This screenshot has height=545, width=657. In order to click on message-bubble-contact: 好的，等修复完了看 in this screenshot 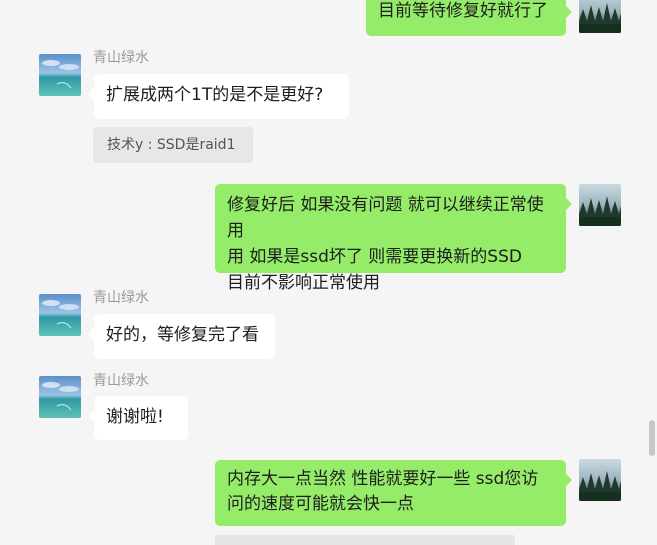, I will do `click(181, 336)`.